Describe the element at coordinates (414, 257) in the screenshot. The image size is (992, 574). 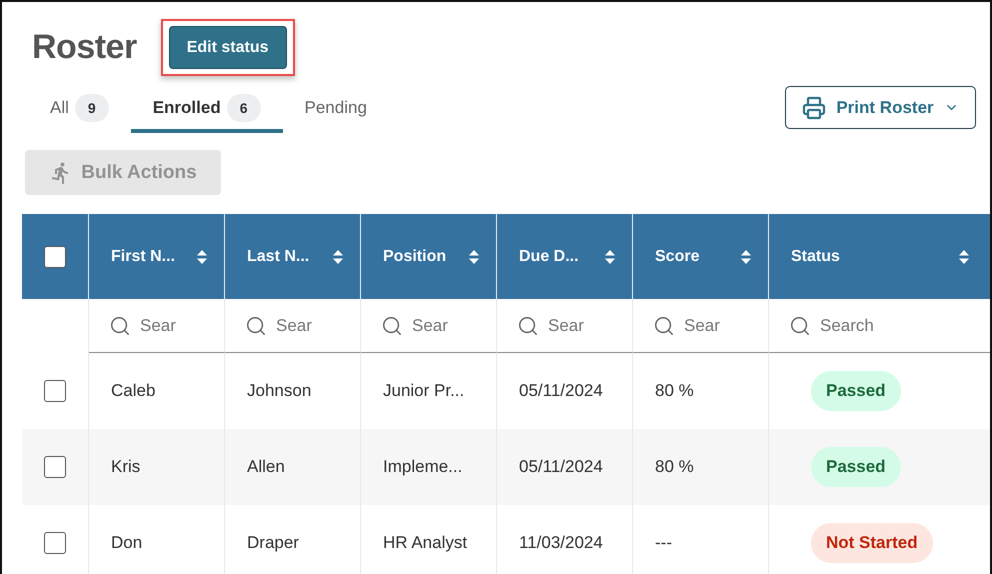
I see `column-header: Position` at that location.